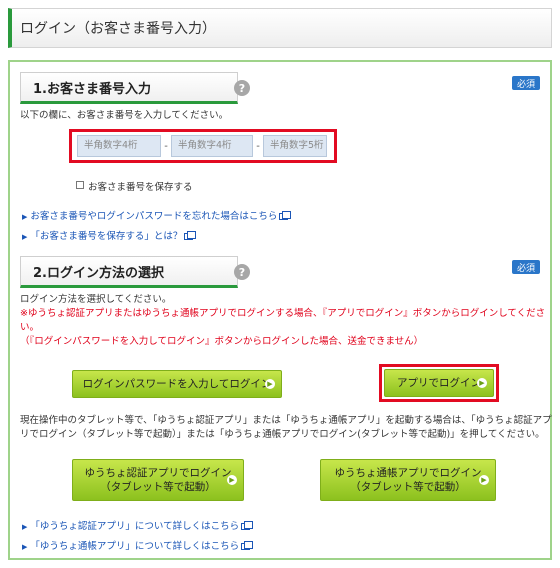  I want to click on customer-number-group: 半角数字4桁 - 半角数字4桁 - 半角数字5桁, so click(203, 146).